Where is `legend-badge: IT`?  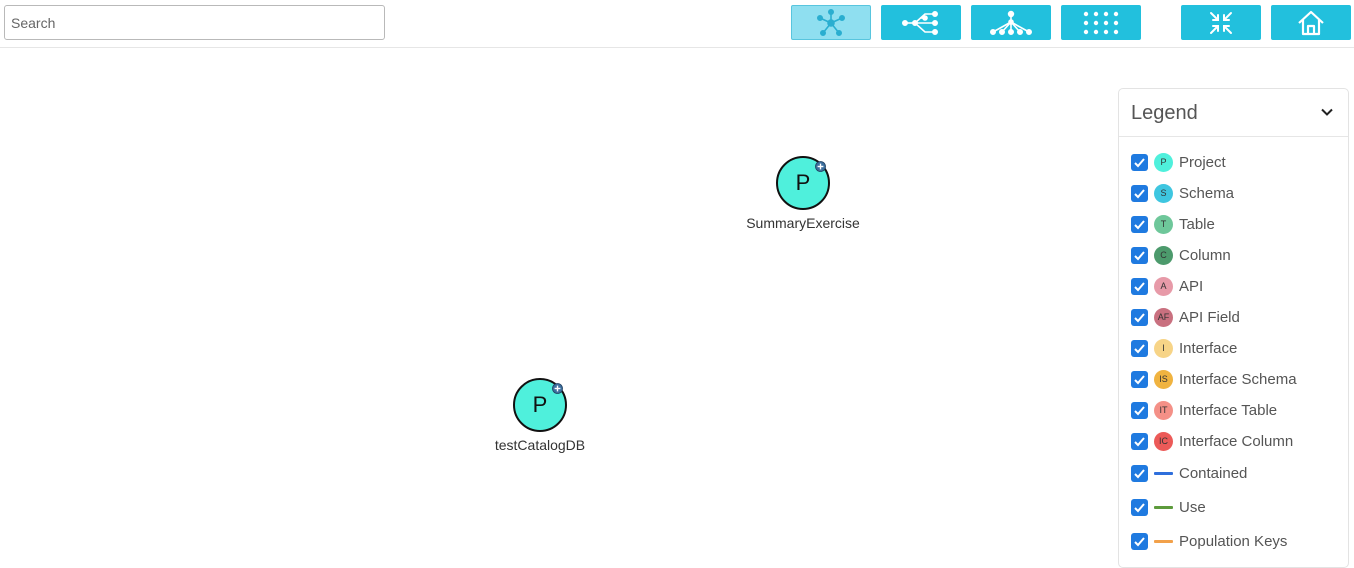 legend-badge: IT is located at coordinates (1163, 410).